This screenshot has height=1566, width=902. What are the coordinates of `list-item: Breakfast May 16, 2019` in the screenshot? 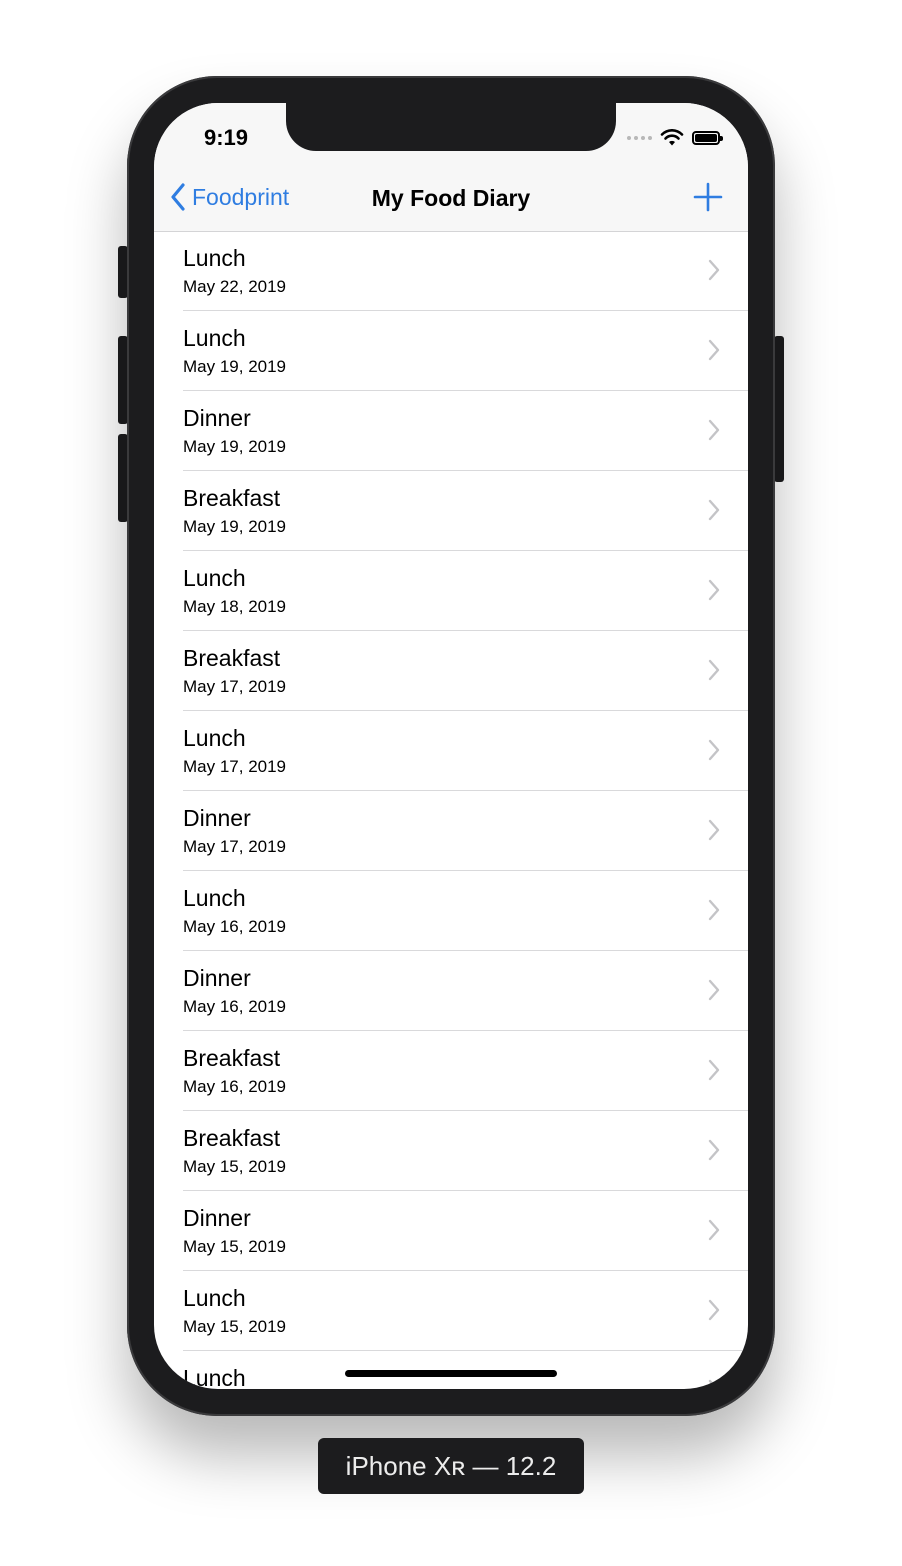 It's located at (451, 1071).